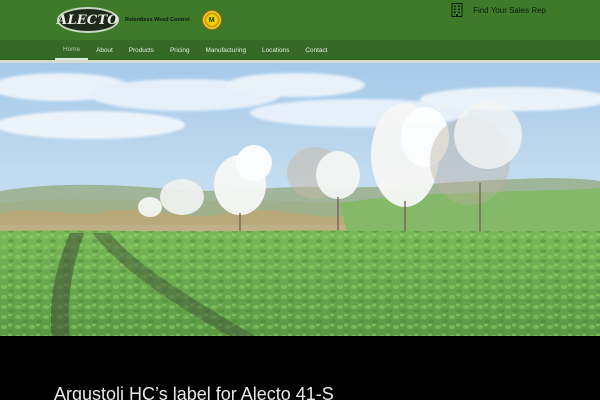  Describe the element at coordinates (211, 20) in the screenshot. I see `badge-icon: M` at that location.